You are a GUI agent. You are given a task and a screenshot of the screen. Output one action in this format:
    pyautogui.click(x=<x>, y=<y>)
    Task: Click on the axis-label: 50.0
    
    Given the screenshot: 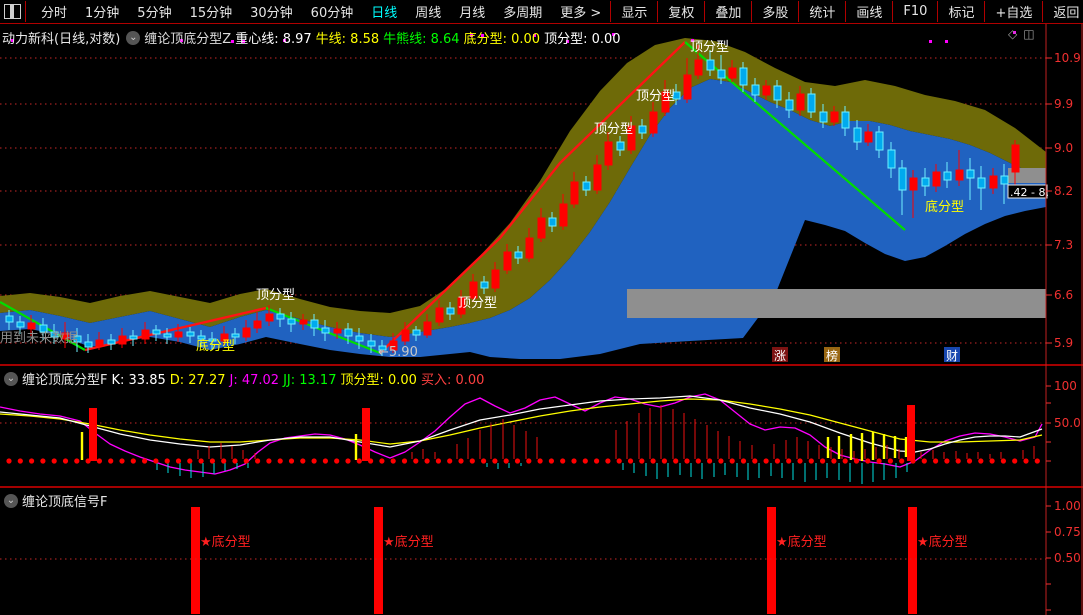 What is the action you would take?
    pyautogui.click(x=1067, y=423)
    